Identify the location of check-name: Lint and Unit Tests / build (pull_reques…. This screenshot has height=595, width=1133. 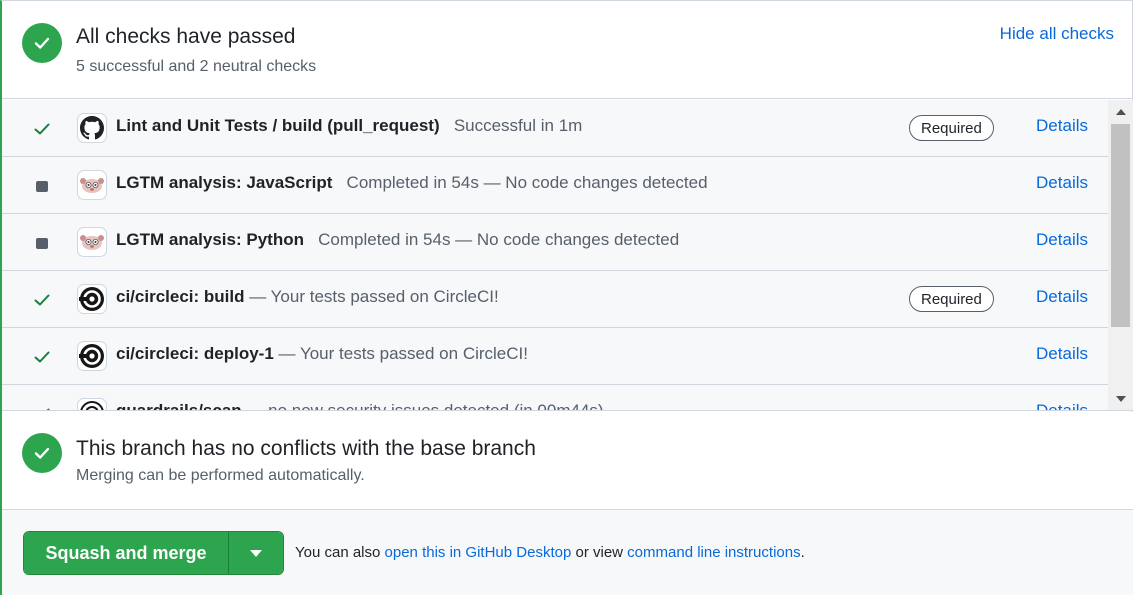
(278, 125).